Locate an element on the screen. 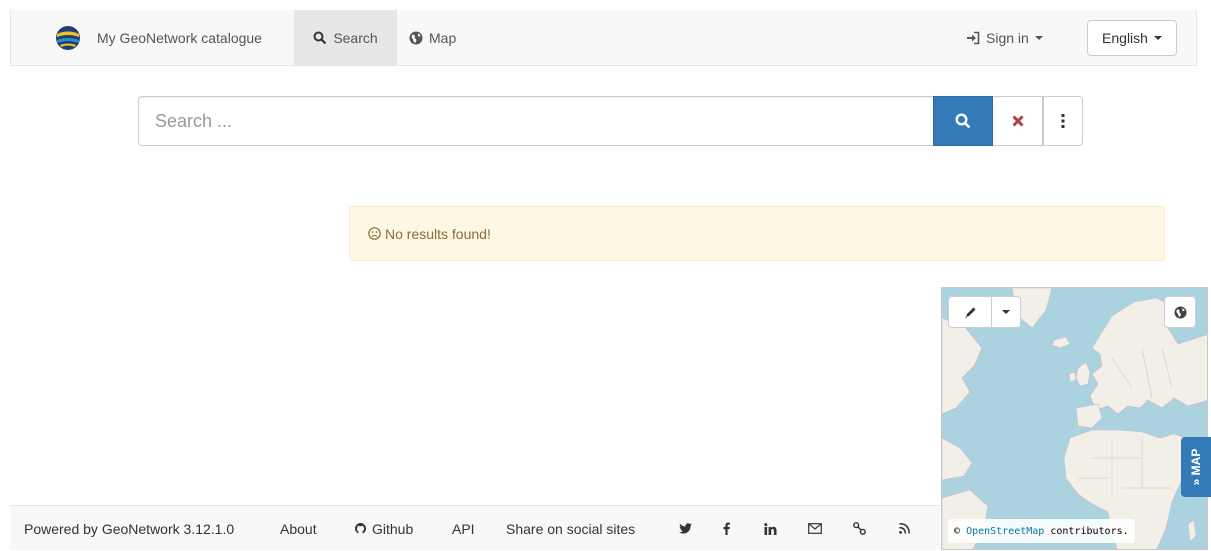  share-label: Share on social sites is located at coordinates (571, 528).